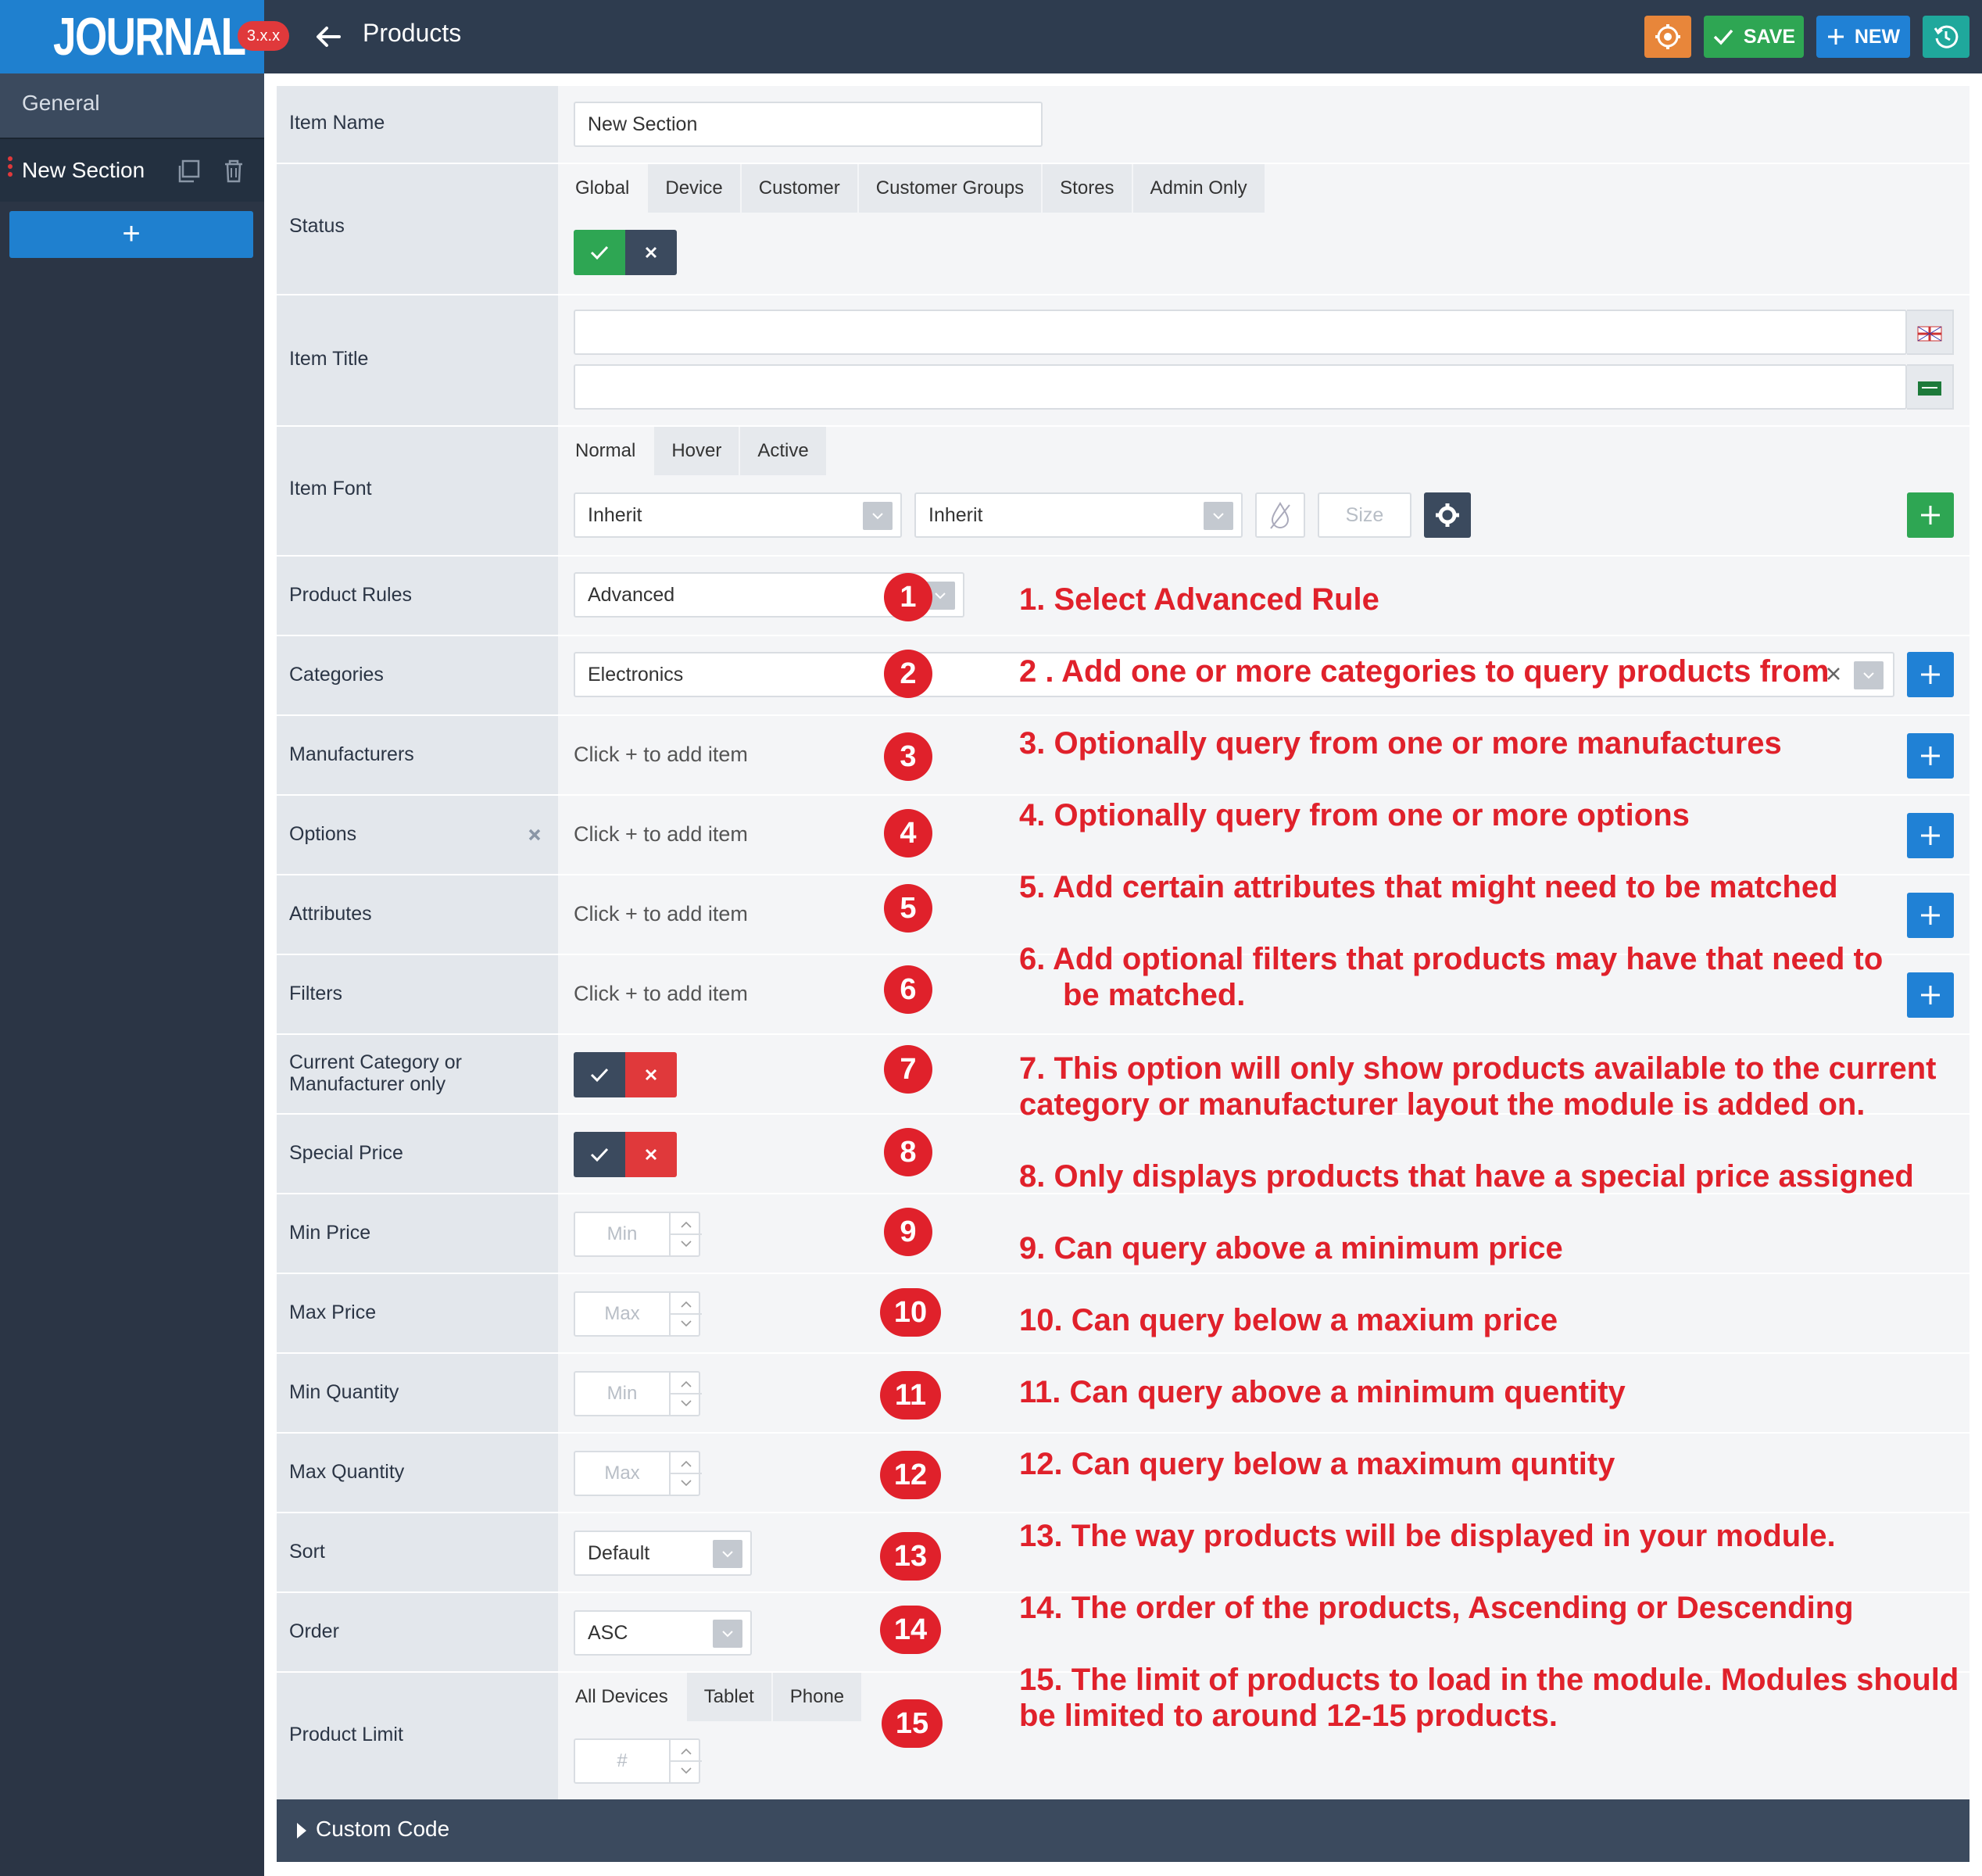  What do you see at coordinates (950, 188) in the screenshot?
I see `tab-customer-groups: Customer Groups` at bounding box center [950, 188].